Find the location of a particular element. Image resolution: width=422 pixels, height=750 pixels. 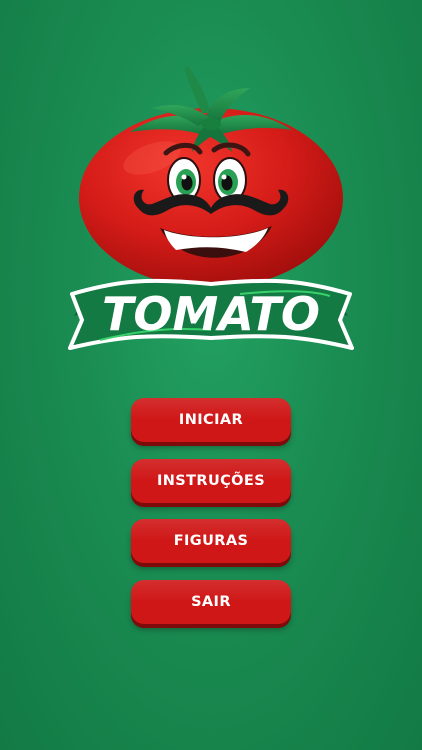

app-title: TOMATO is located at coordinates (211, 314).